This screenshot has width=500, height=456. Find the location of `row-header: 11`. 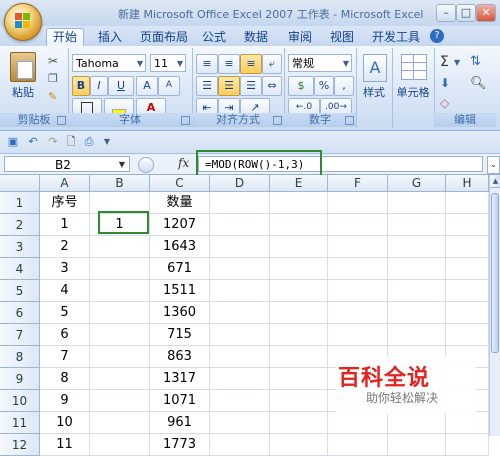

row-header: 11 is located at coordinates (20, 423).